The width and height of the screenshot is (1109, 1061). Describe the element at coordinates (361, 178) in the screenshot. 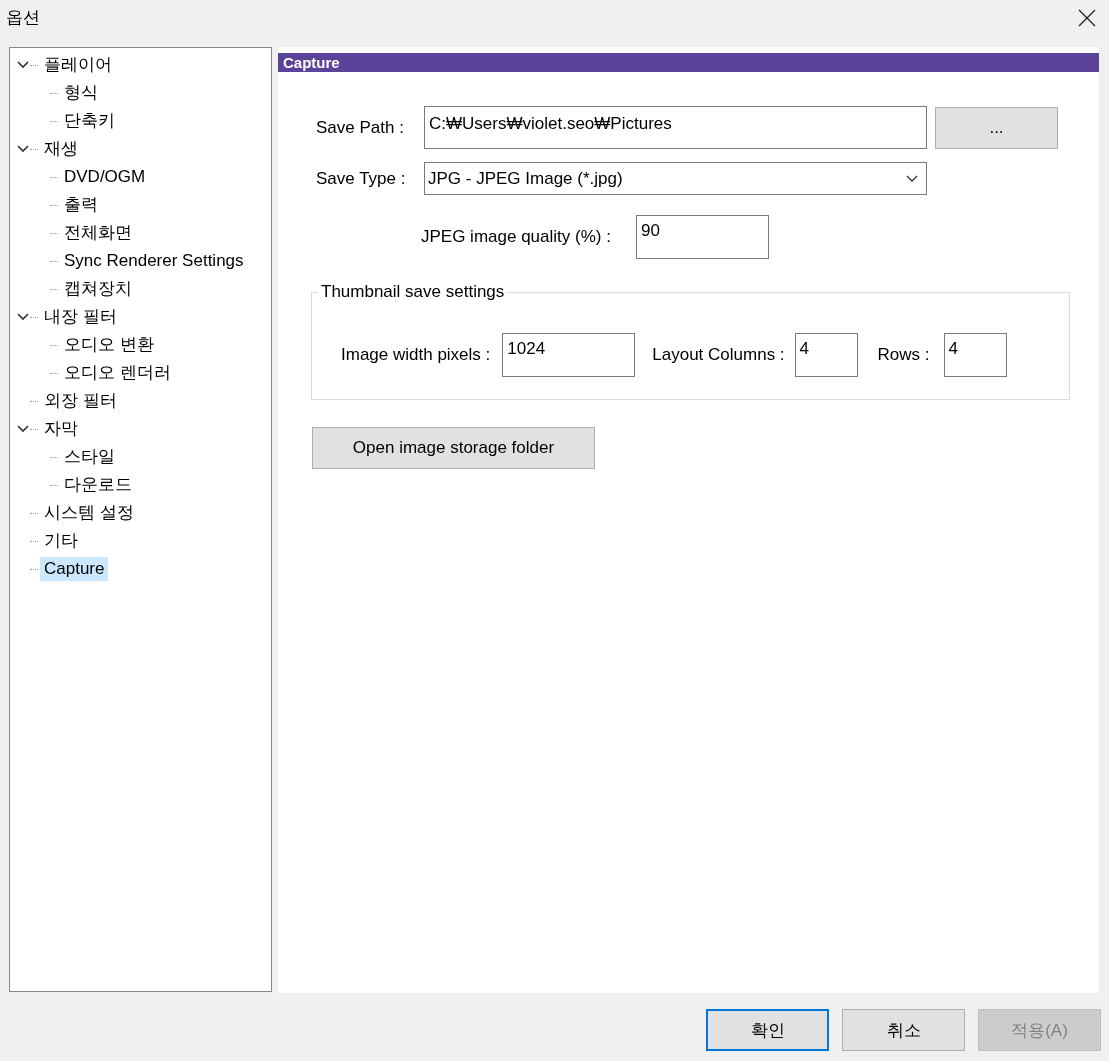

I see `field-label: Save Type :` at that location.